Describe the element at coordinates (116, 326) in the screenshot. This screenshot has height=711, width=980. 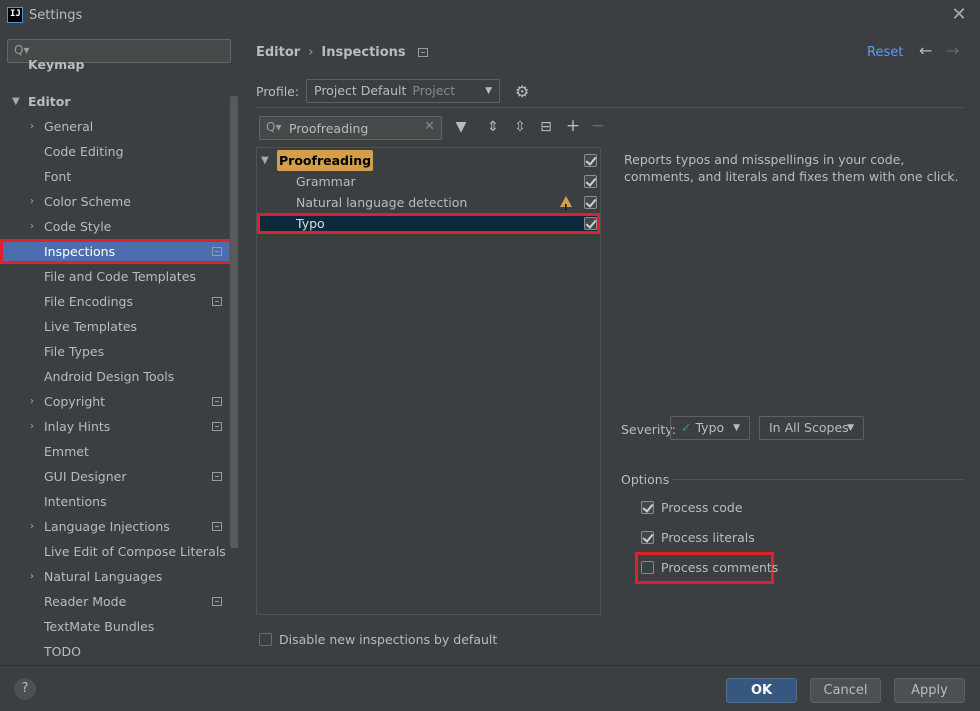
I see `sidebar-item-live-templates: Live Templates` at that location.